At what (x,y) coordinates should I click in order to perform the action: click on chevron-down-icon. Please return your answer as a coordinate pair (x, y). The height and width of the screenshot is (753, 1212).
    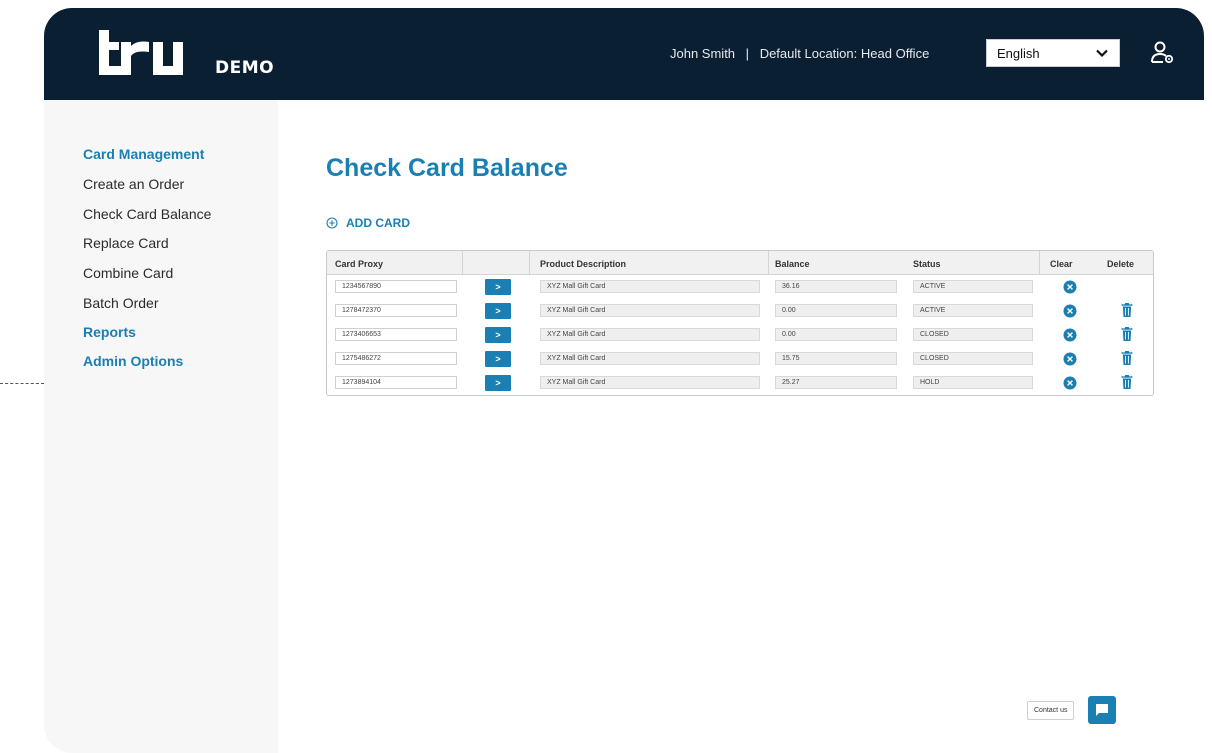
    Looking at the image, I should click on (1102, 53).